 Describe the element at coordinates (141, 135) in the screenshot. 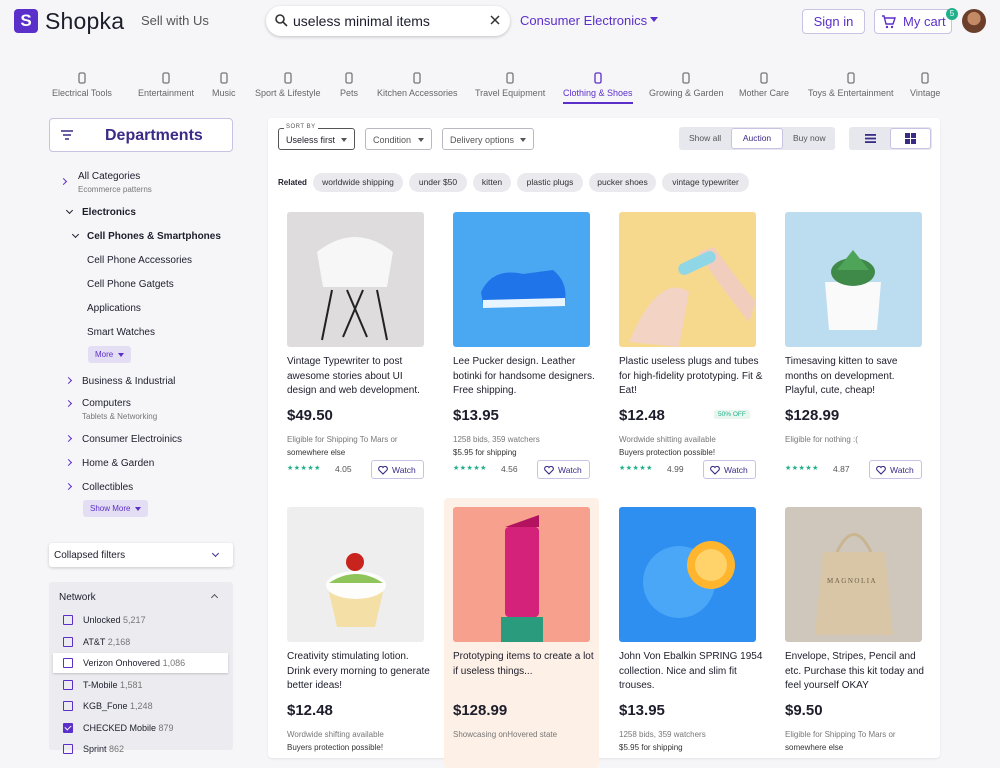

I see `departments-button: Departments` at that location.